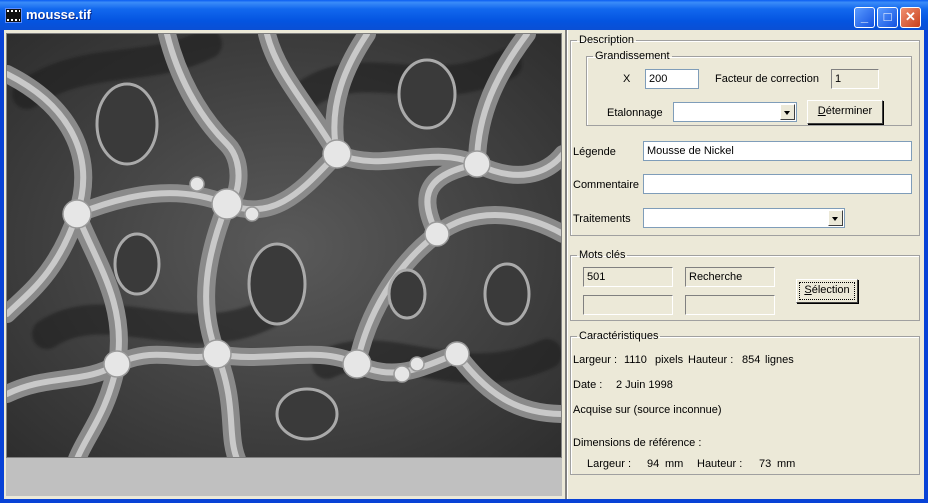  What do you see at coordinates (779, 360) in the screenshot?
I see `hauteur-unit: lignes` at bounding box center [779, 360].